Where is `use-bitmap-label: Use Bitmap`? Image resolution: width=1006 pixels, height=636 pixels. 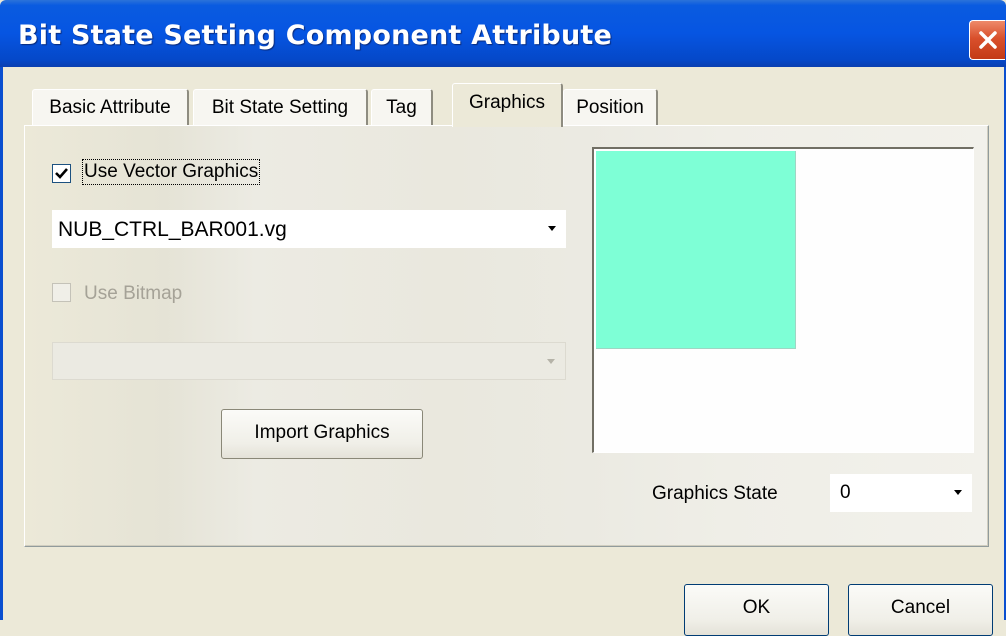
use-bitmap-label: Use Bitmap is located at coordinates (133, 293).